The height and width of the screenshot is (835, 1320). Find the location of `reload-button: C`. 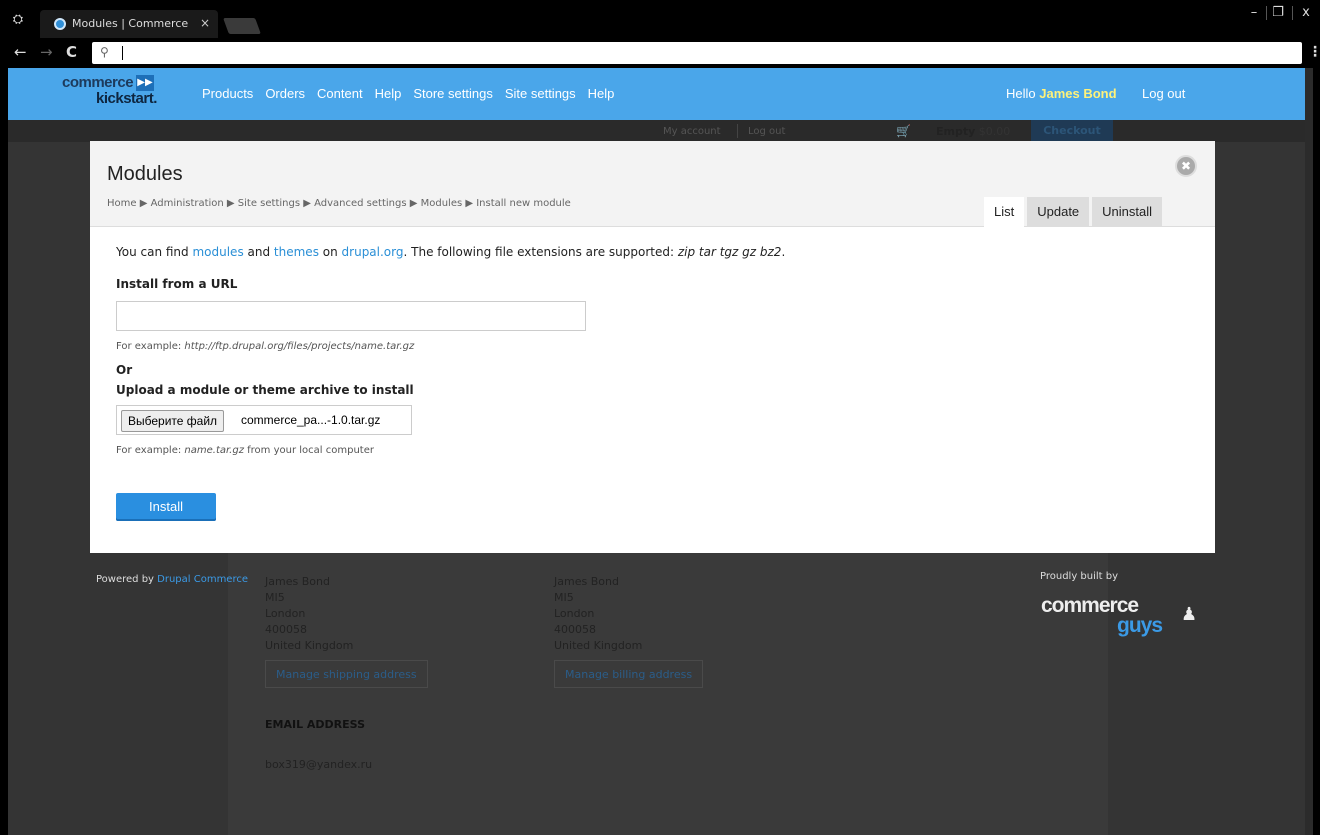

reload-button: C is located at coordinates (71, 52).